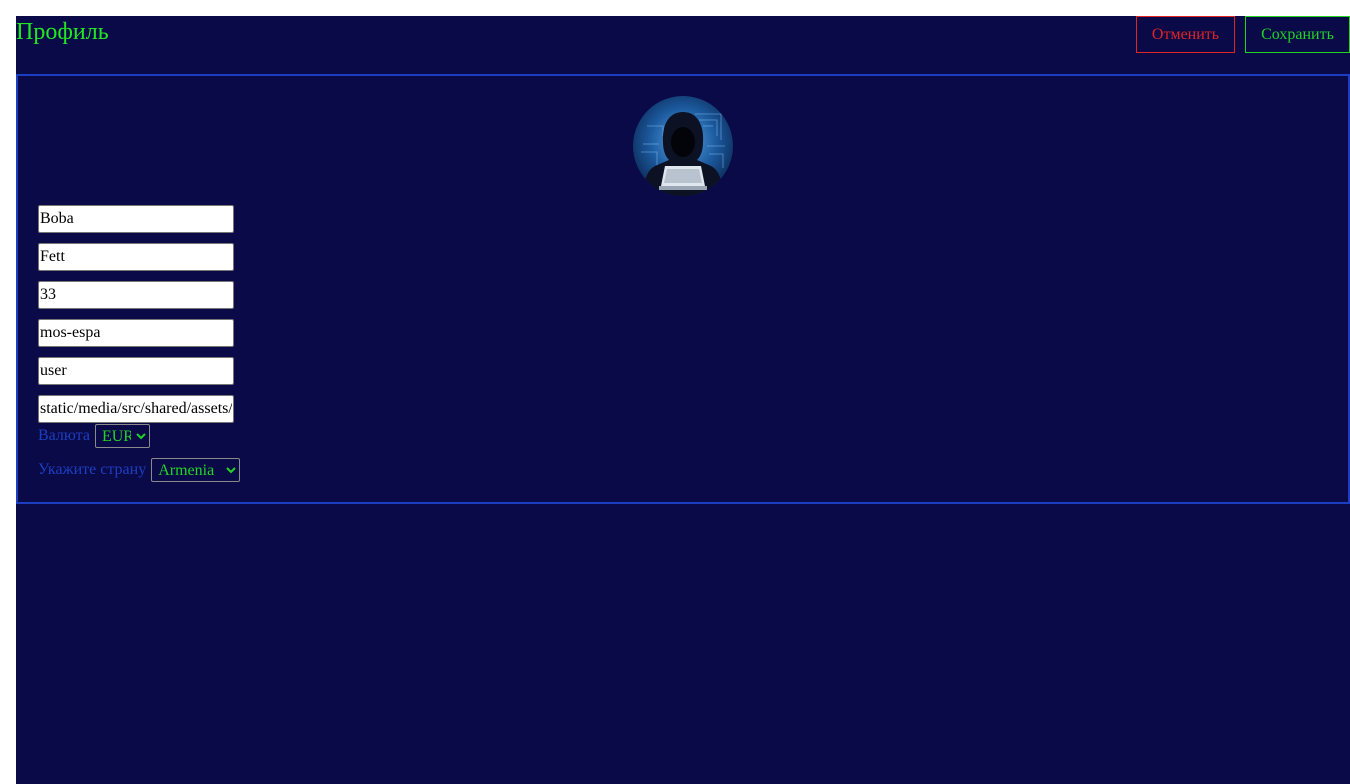 The image size is (1350, 784). I want to click on currency-row: Валюта EUR, so click(94, 436).